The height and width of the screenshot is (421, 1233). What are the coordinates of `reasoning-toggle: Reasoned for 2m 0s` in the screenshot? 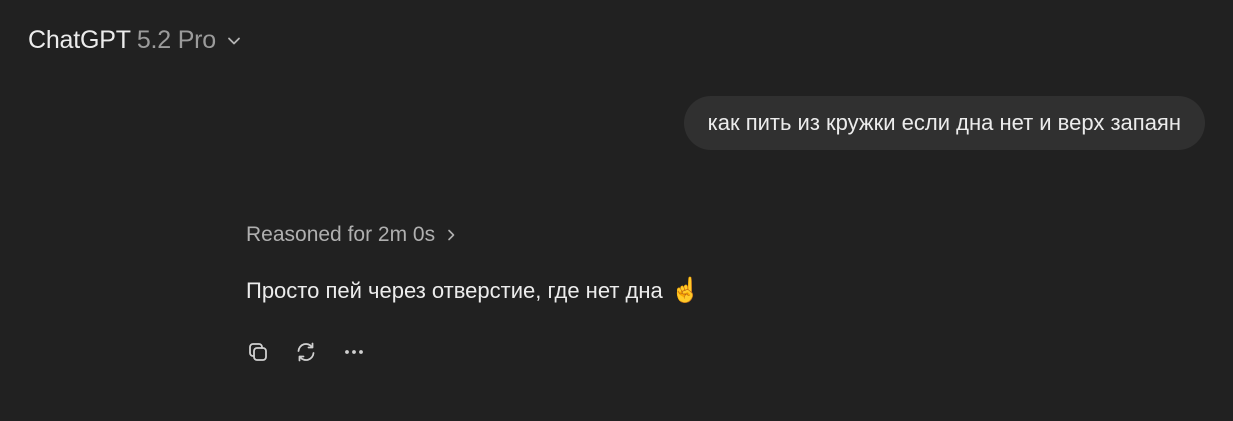 It's located at (352, 235).